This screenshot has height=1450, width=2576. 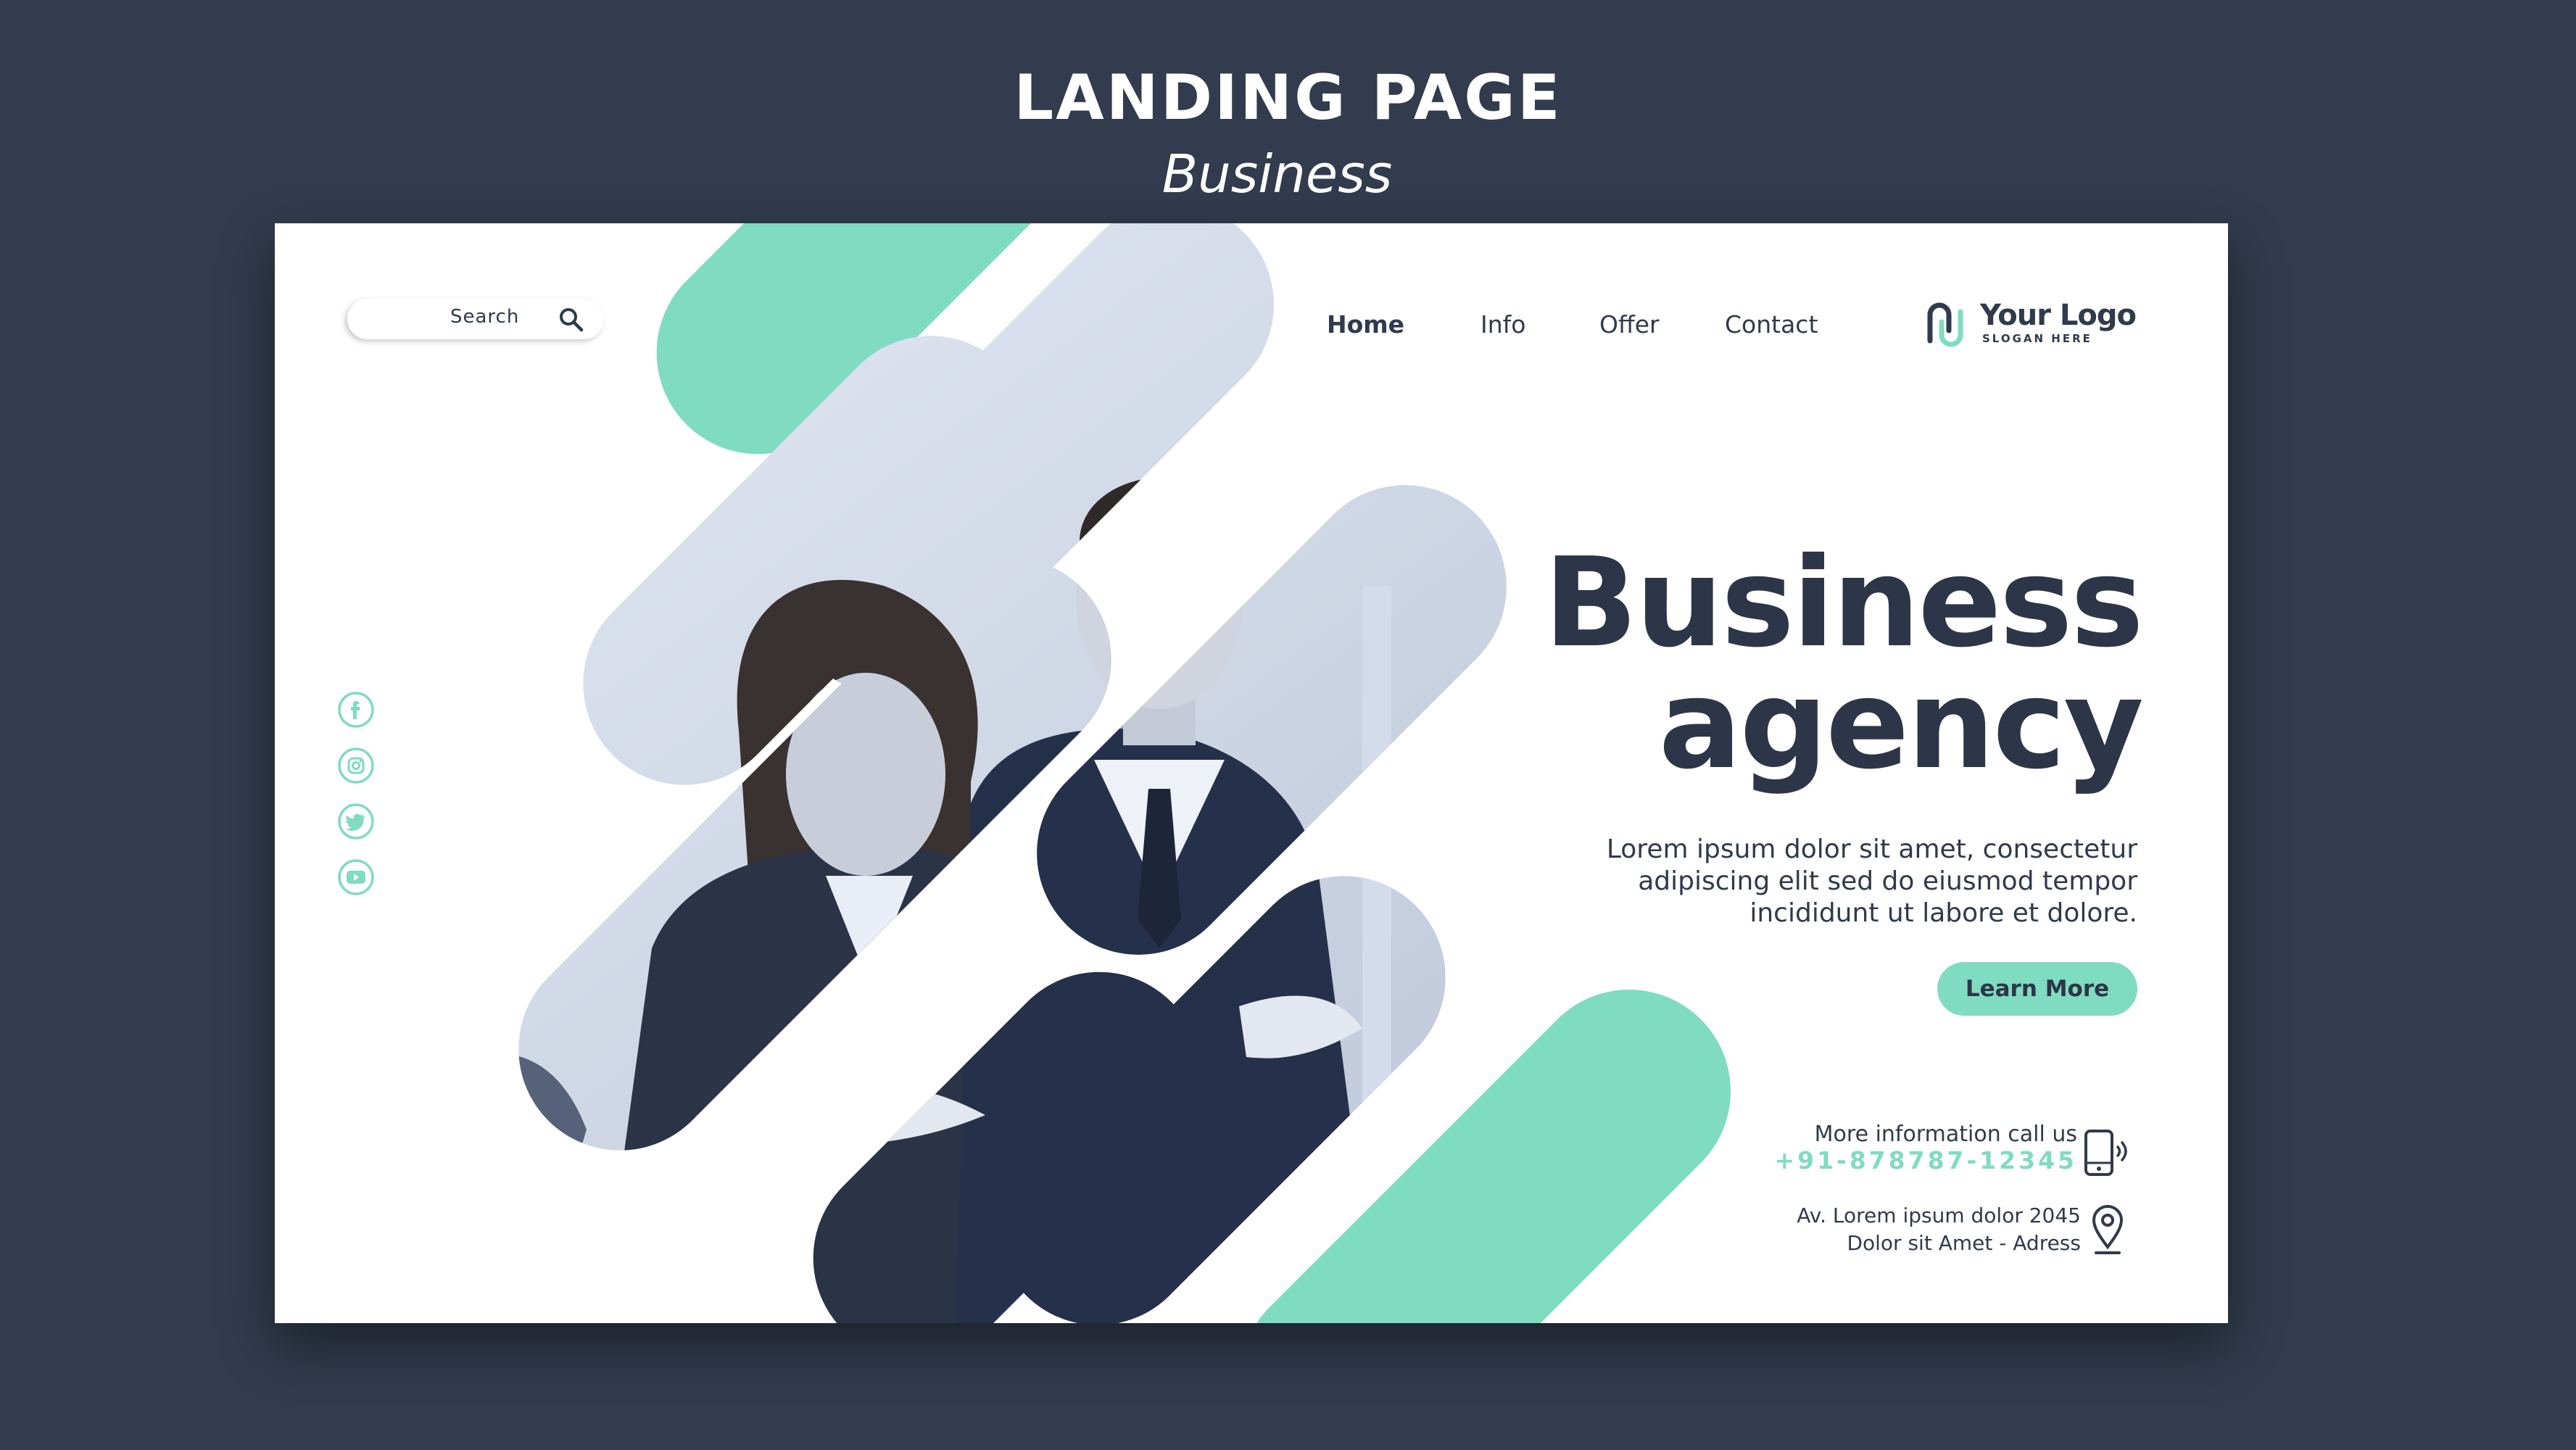 What do you see at coordinates (2037, 989) in the screenshot?
I see `learn-more-button: Learn More` at bounding box center [2037, 989].